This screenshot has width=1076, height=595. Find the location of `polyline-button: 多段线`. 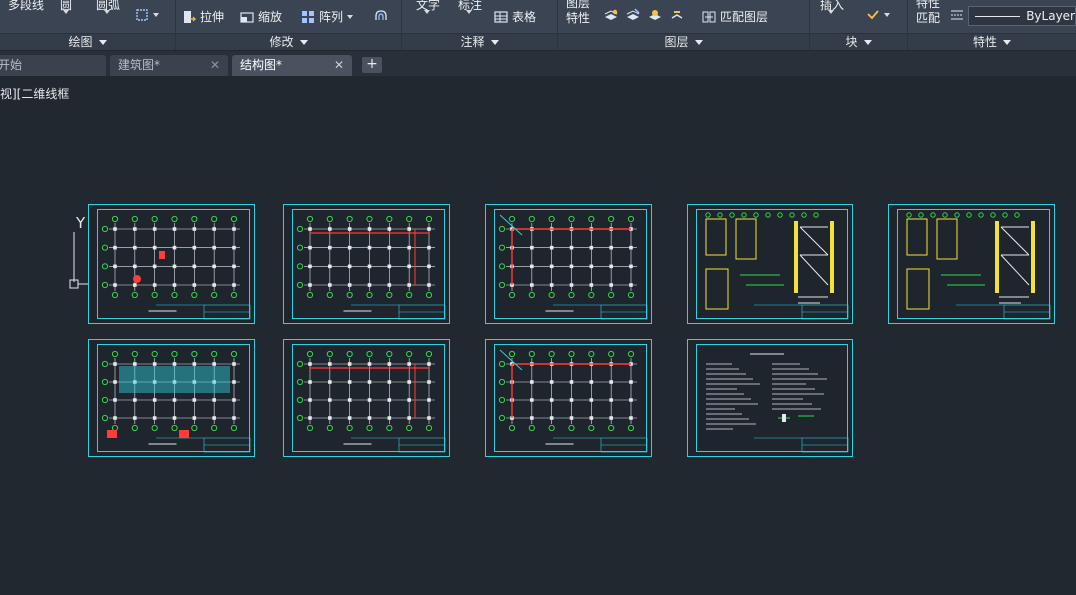

polyline-button: 多段线 is located at coordinates (26, 6).